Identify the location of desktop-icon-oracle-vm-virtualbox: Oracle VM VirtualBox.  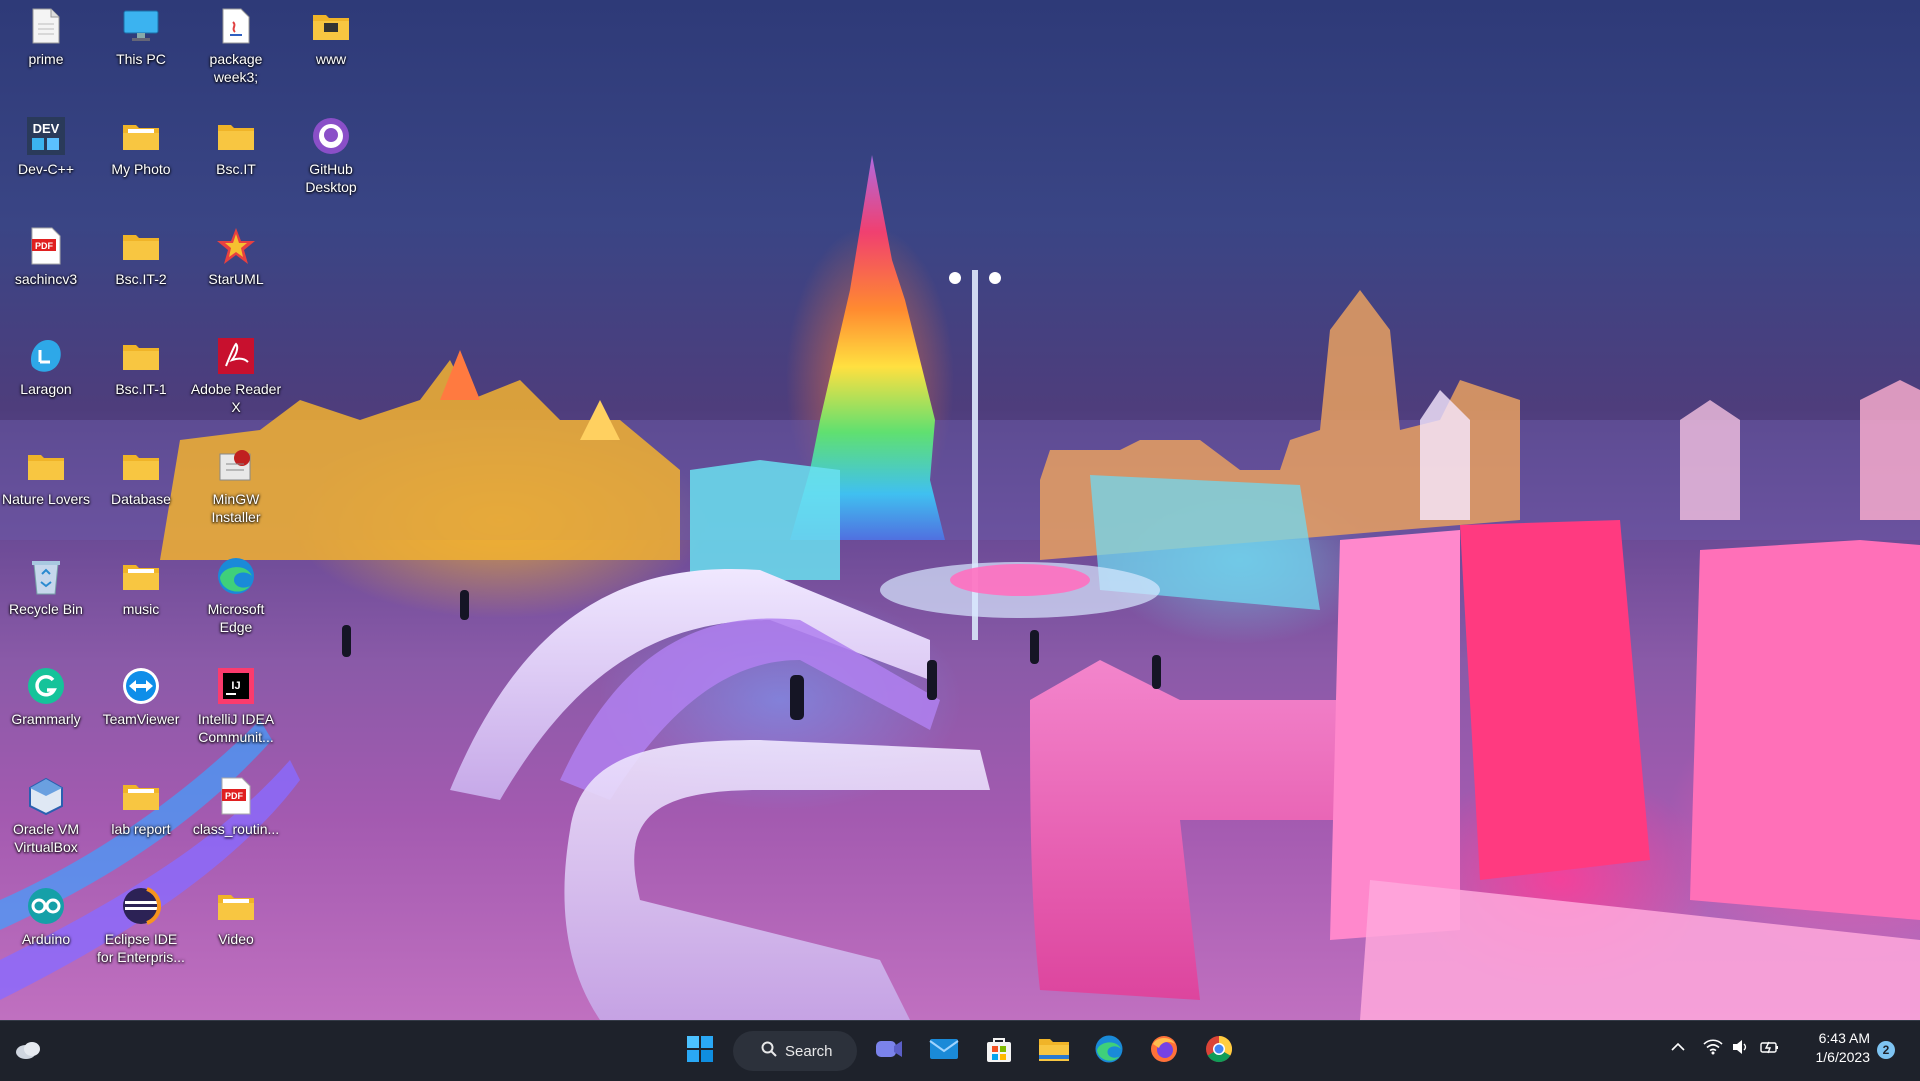
(46, 816).